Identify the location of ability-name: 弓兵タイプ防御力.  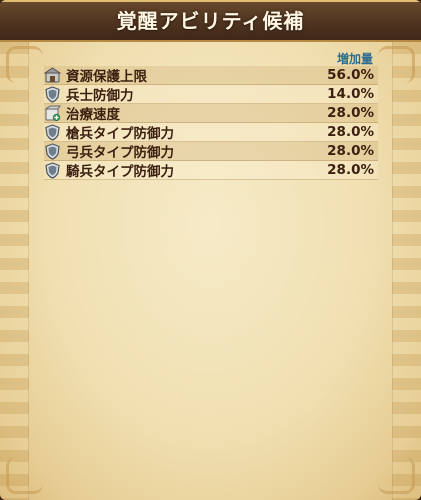
(120, 153).